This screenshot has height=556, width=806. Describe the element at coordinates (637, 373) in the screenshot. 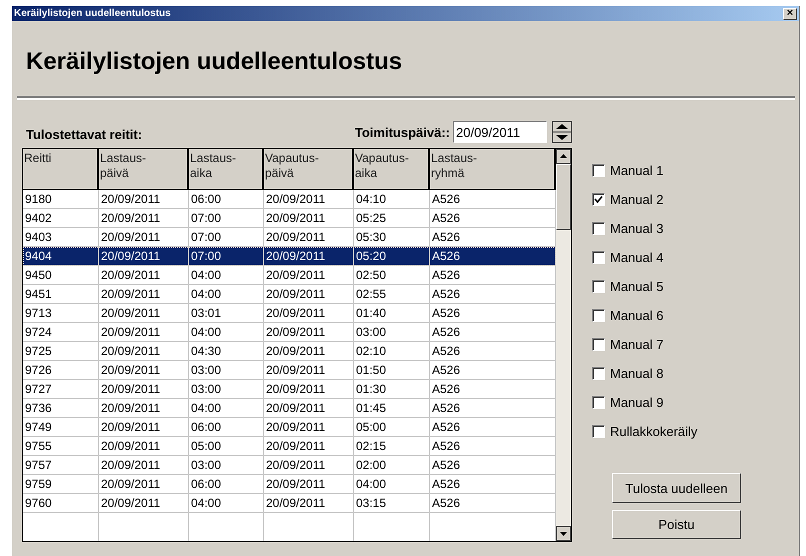

I see `checkbox-label: Manual 8` at that location.